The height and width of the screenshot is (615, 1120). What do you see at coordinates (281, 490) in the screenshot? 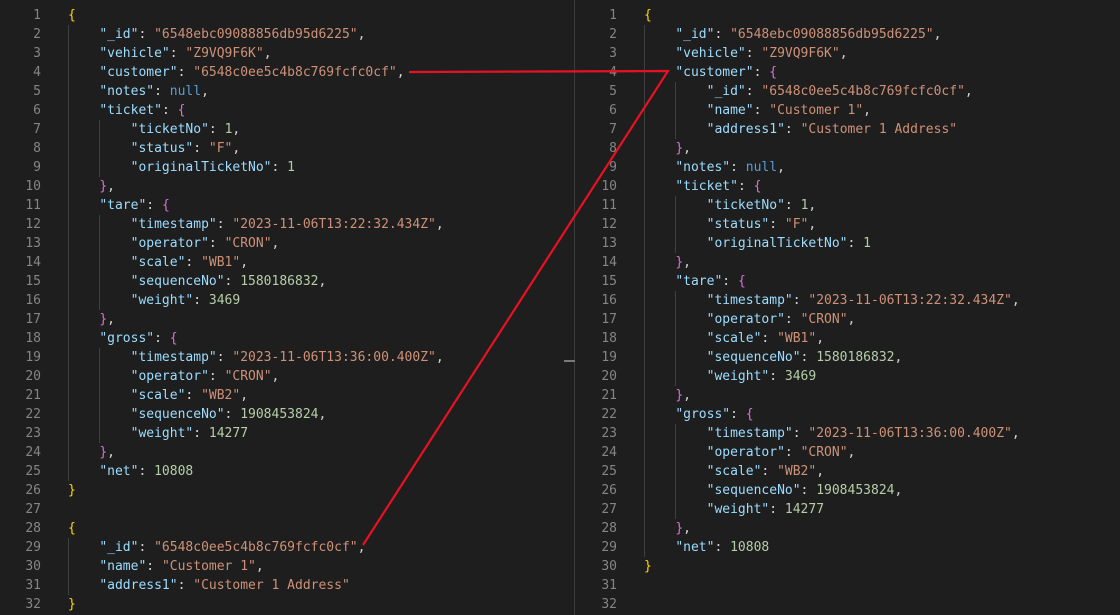
I see `code-line: 26}` at bounding box center [281, 490].